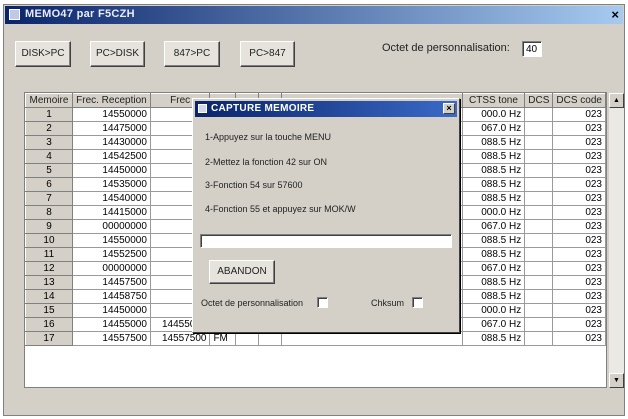 The height and width of the screenshot is (419, 628). What do you see at coordinates (117, 54) in the screenshot?
I see `pc-to-disk-button: PC>DISK` at bounding box center [117, 54].